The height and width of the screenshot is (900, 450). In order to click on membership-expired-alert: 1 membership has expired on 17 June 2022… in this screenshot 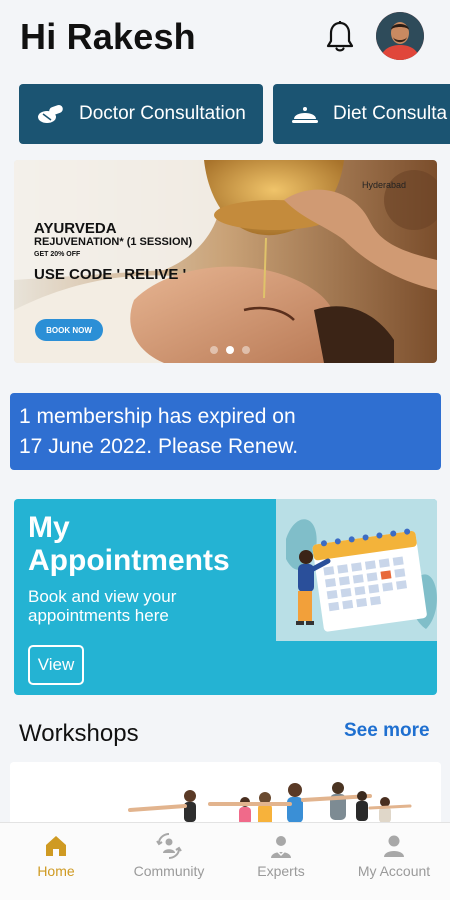, I will do `click(225, 431)`.